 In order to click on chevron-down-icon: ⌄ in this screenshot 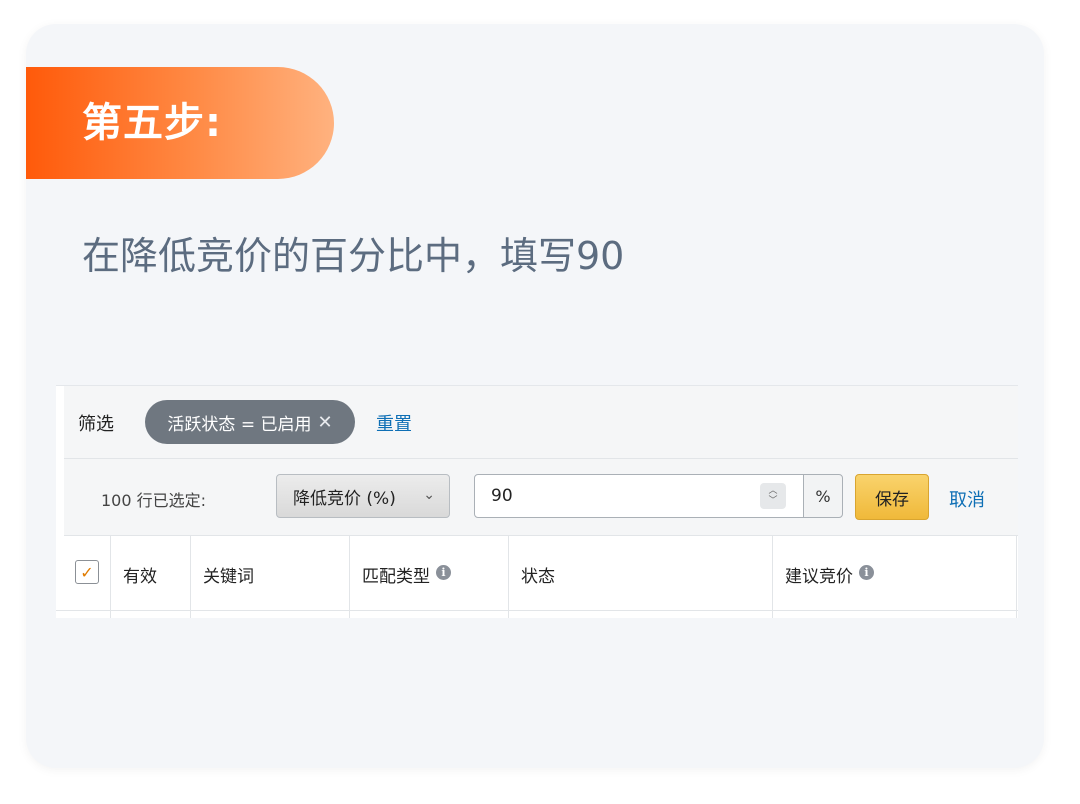, I will do `click(429, 495)`.